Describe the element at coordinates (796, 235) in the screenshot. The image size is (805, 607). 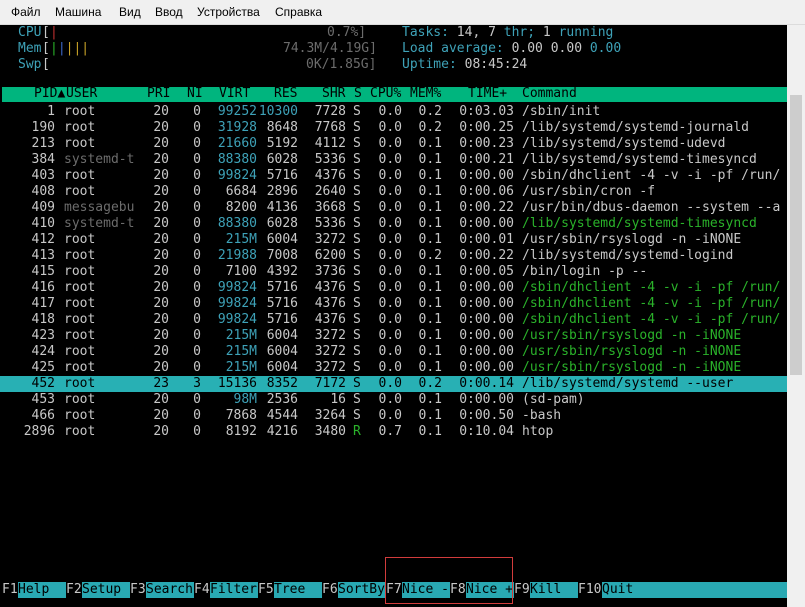
I see `scrollbar-thumb` at that location.